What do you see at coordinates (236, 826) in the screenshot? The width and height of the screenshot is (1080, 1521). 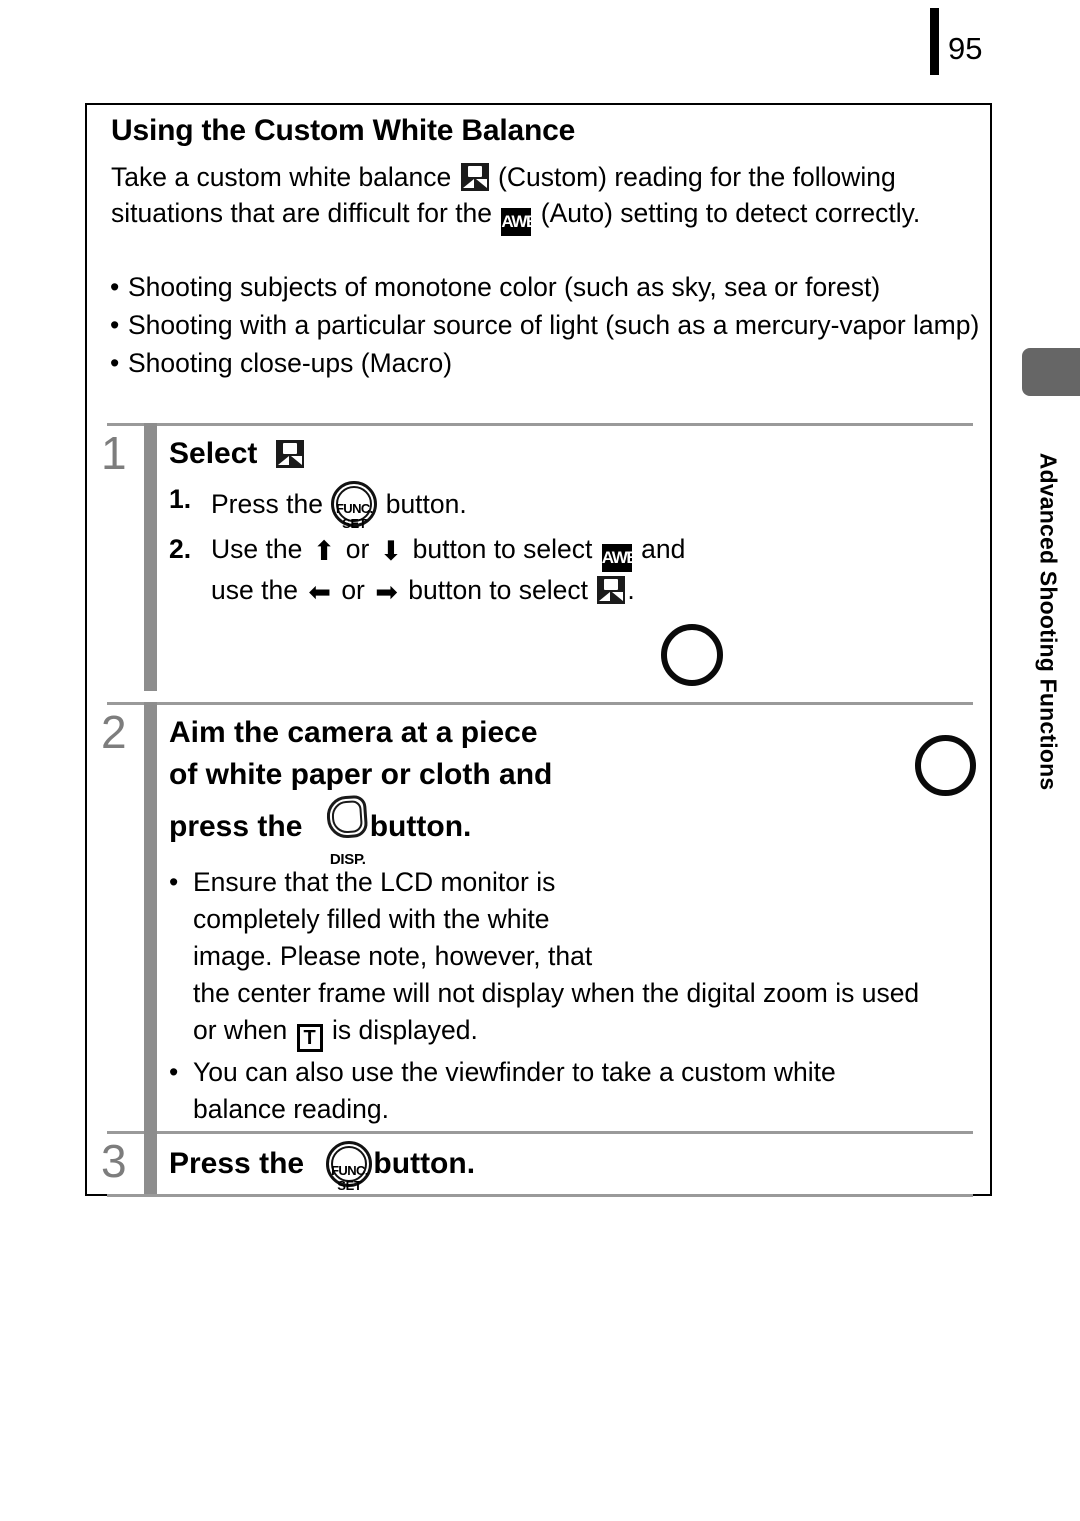 I see `step-2-heading-line3-a: press the` at bounding box center [236, 826].